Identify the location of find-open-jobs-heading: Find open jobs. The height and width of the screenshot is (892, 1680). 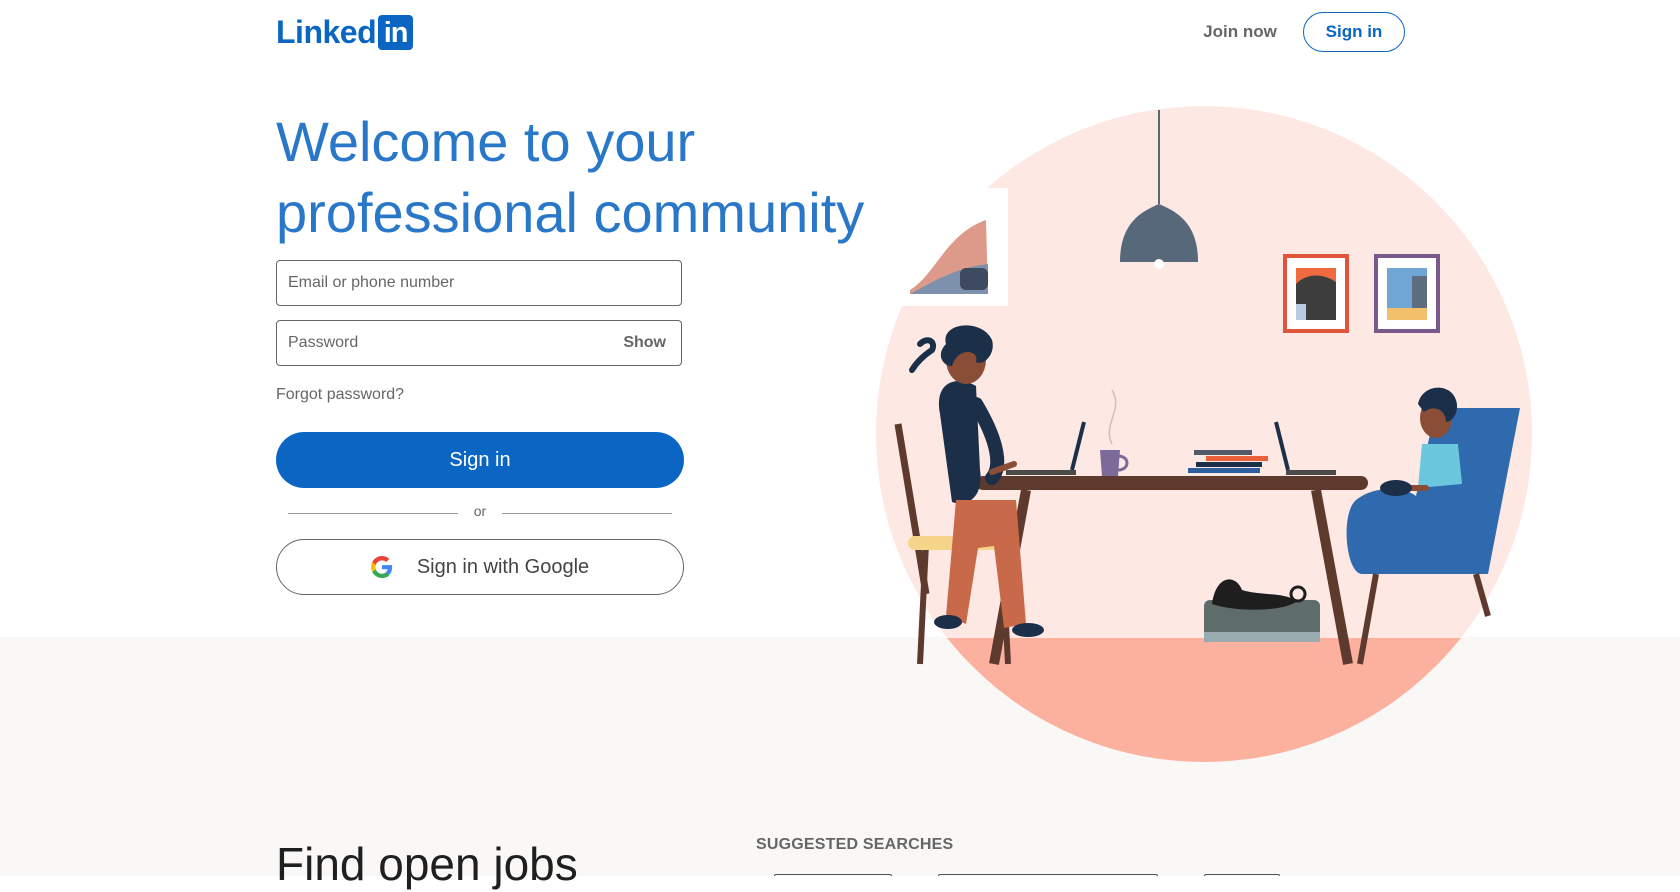
(427, 864).